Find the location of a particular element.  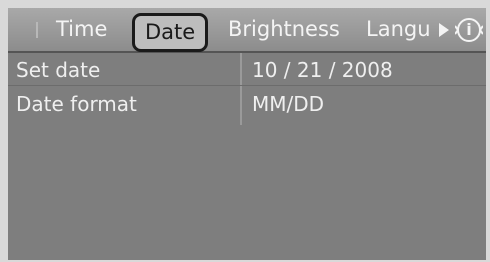

date-format-value: MM/DD is located at coordinates (288, 104).